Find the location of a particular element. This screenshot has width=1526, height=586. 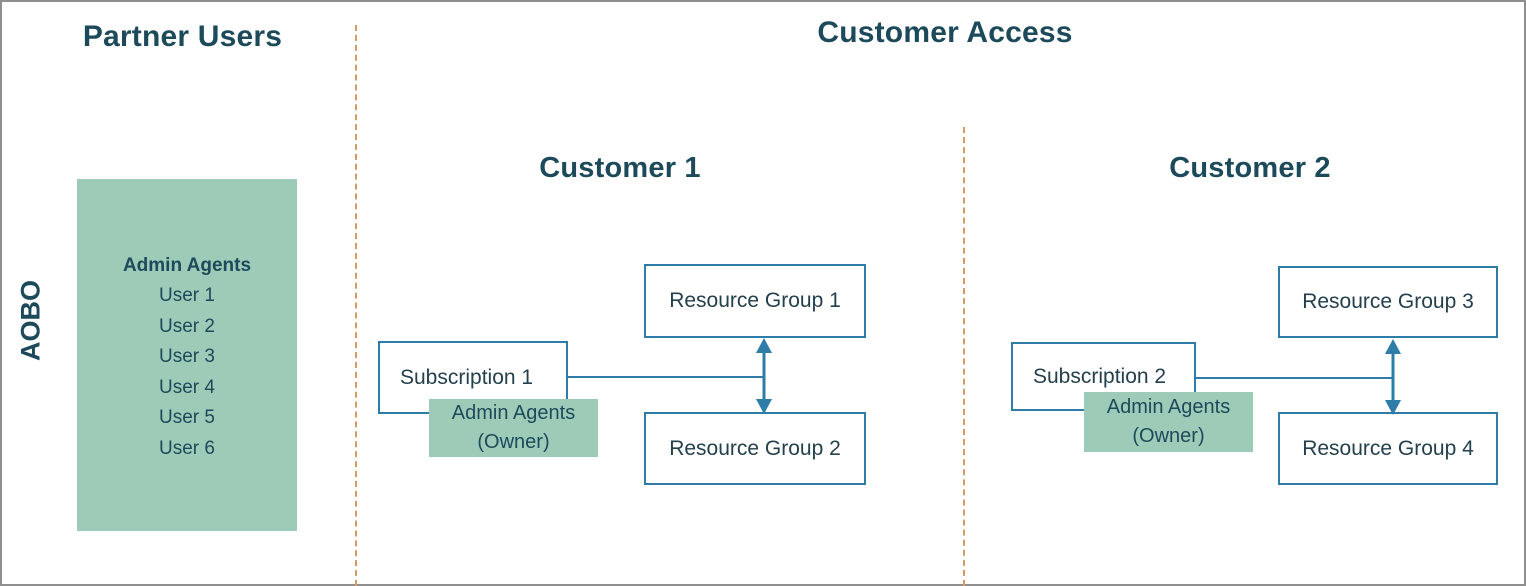

resource-group-1-label: Resource Group 1 is located at coordinates (755, 300).